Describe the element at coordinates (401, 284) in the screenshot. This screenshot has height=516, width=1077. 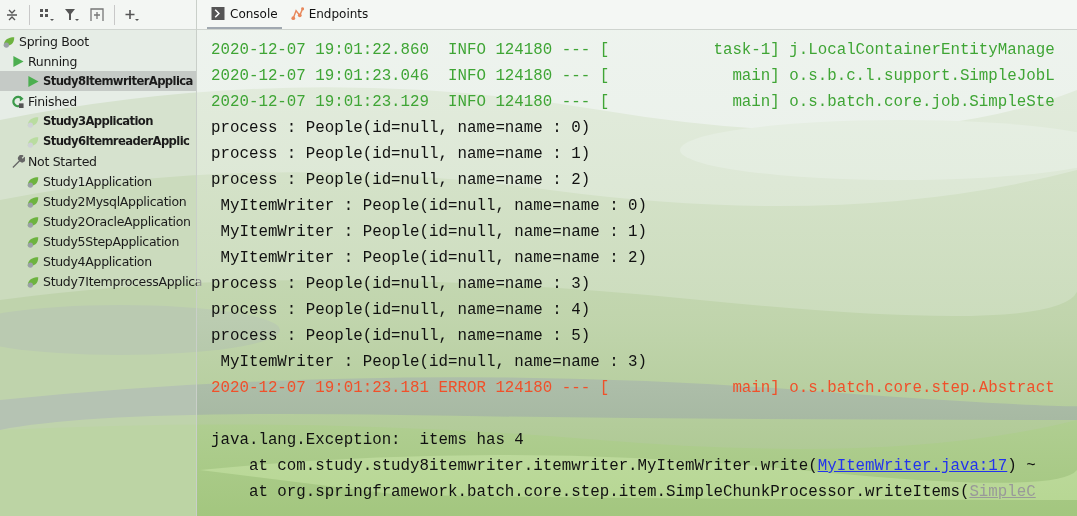
I see `console-line: process : People(id=null, name=name : 3)` at that location.